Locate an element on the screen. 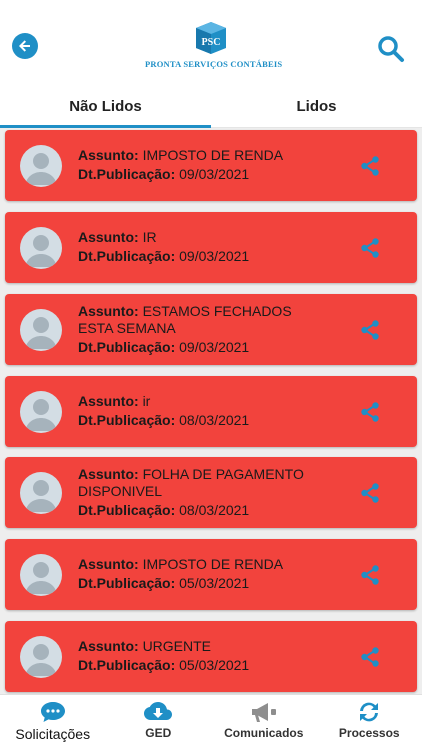  subject-value: ir is located at coordinates (146, 400).